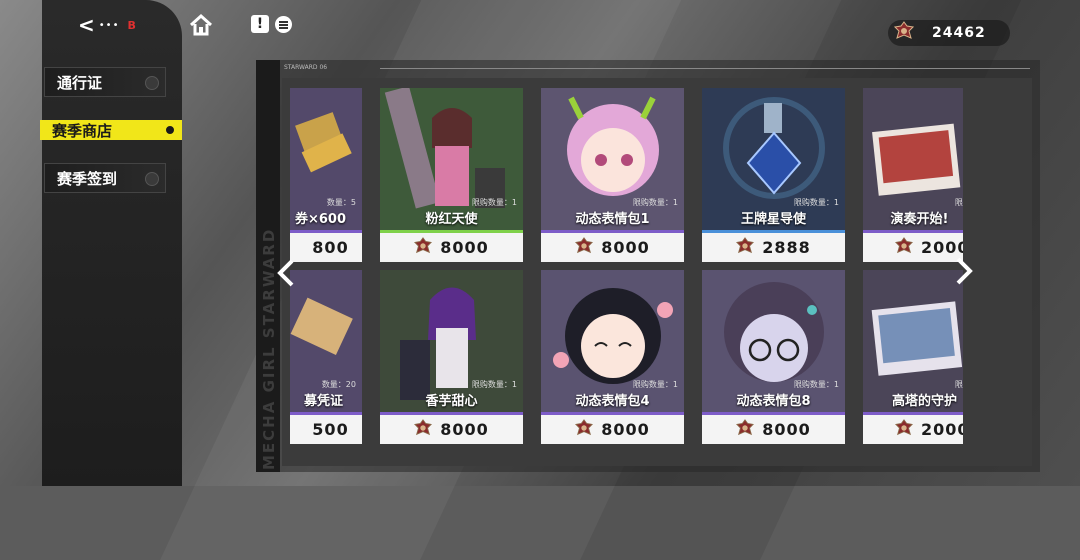 Image resolution: width=1080 pixels, height=560 pixels. I want to click on item-name: 券×600, so click(320, 219).